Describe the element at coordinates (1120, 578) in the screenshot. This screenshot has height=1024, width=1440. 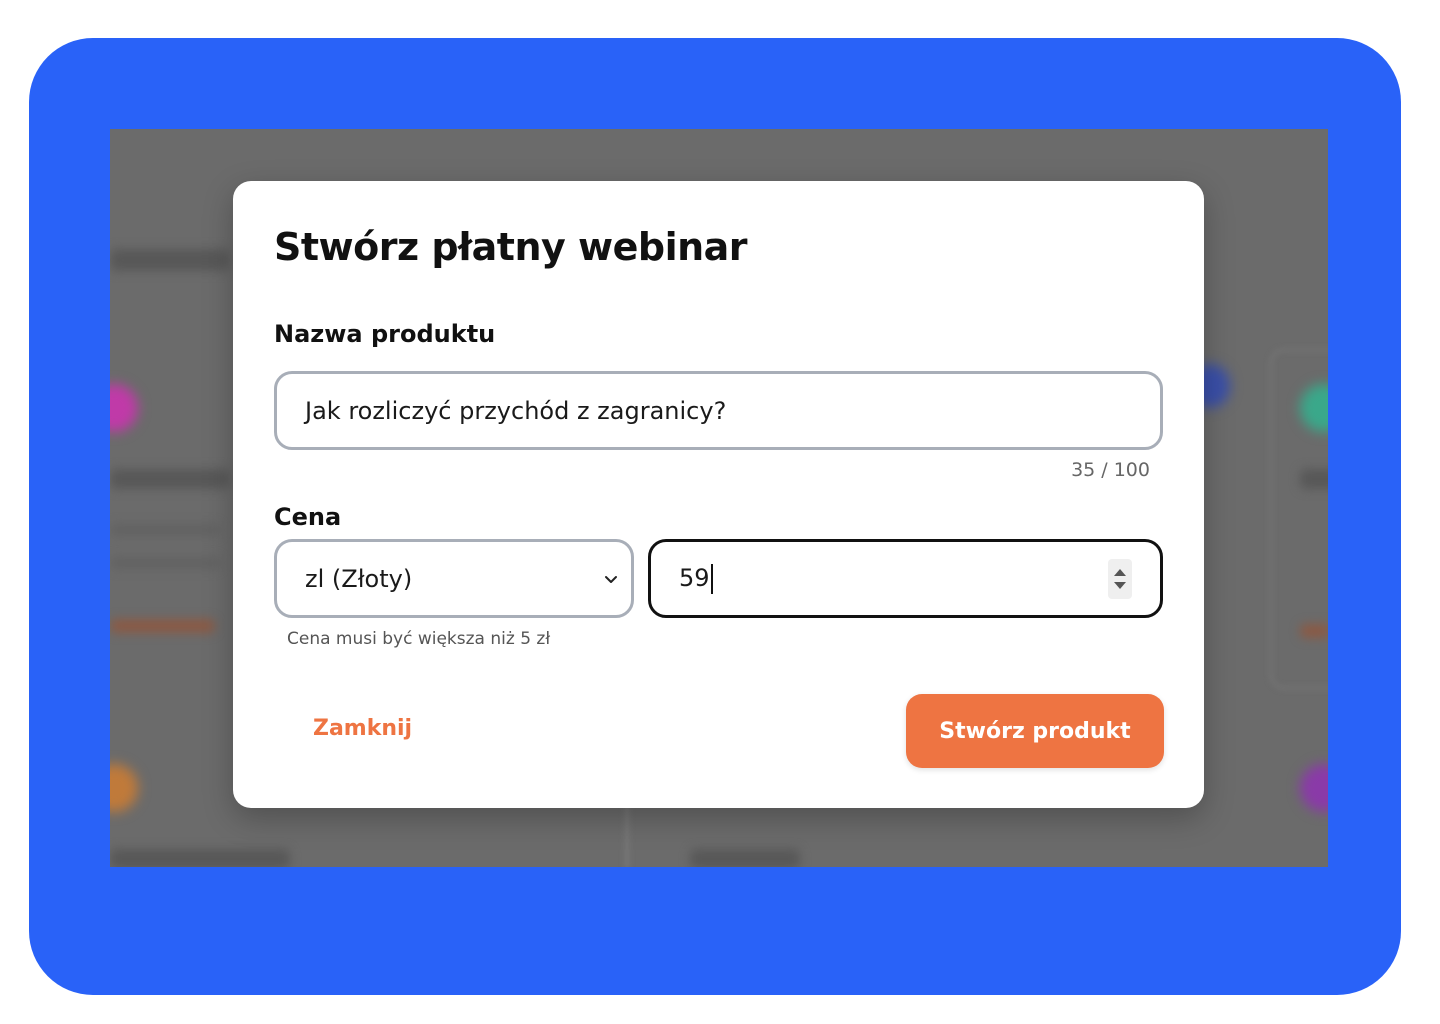
I see `price-stepper` at that location.